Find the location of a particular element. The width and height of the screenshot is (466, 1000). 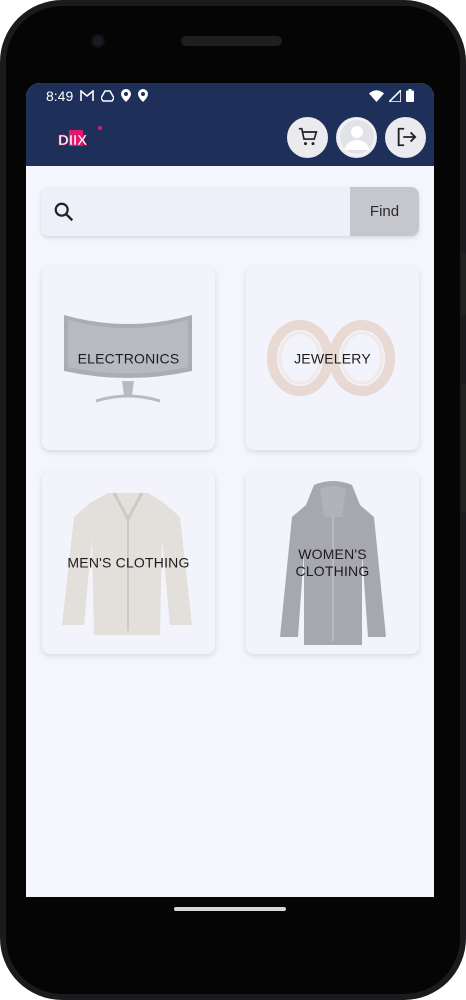

diix-logo: DIIX is located at coordinates (80, 137).